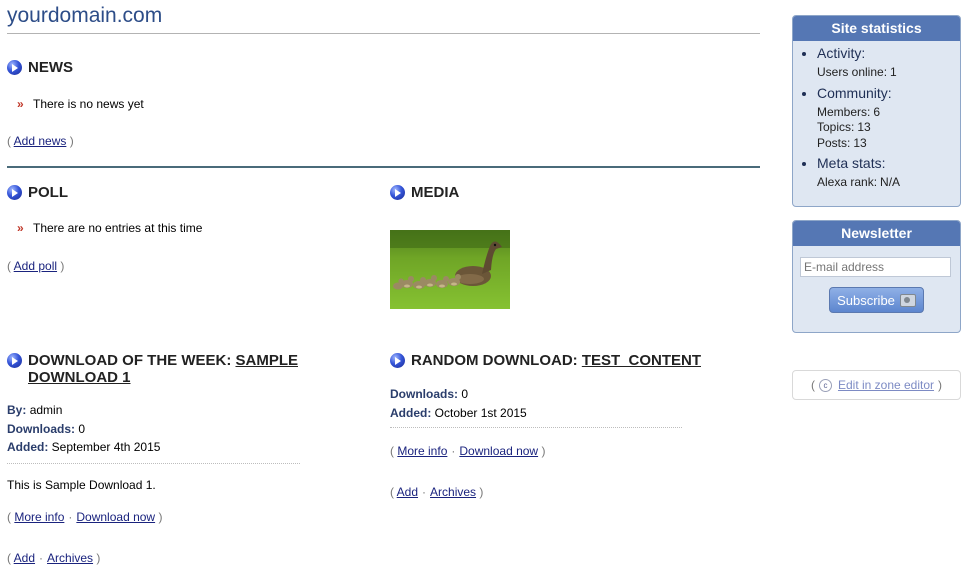 This screenshot has height=574, width=966. I want to click on poll-empty-item: » There are no entries at this time, so click(104, 228).